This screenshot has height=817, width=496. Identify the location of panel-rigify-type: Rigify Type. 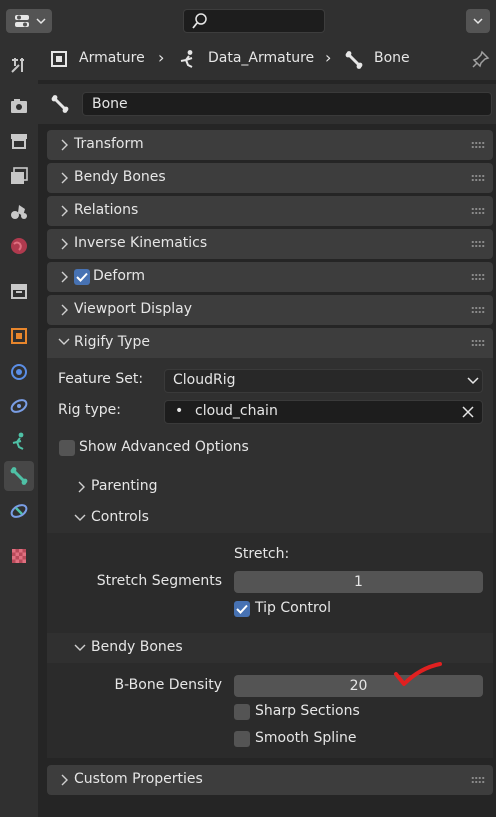
(270, 343).